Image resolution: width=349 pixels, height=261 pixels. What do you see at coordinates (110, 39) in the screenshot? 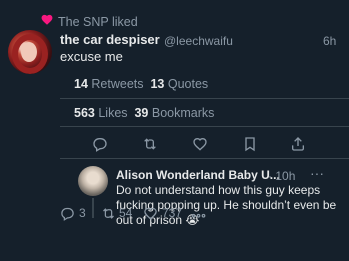
I see `author-display-name: the car despiser` at bounding box center [110, 39].